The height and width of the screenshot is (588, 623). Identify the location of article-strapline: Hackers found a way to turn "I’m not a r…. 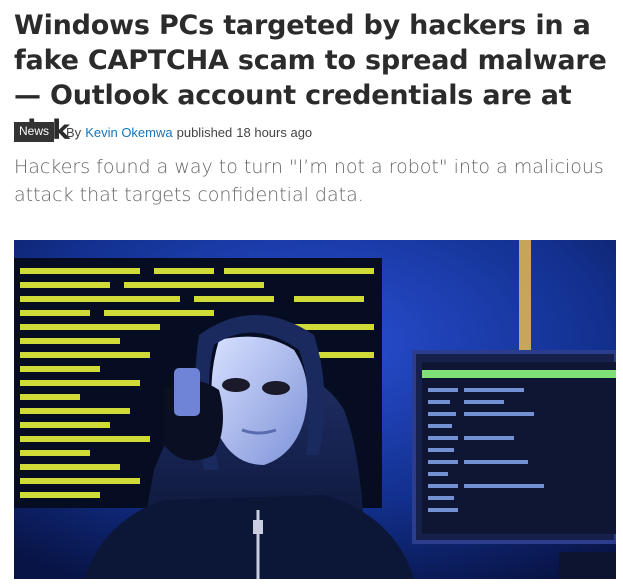
(309, 181).